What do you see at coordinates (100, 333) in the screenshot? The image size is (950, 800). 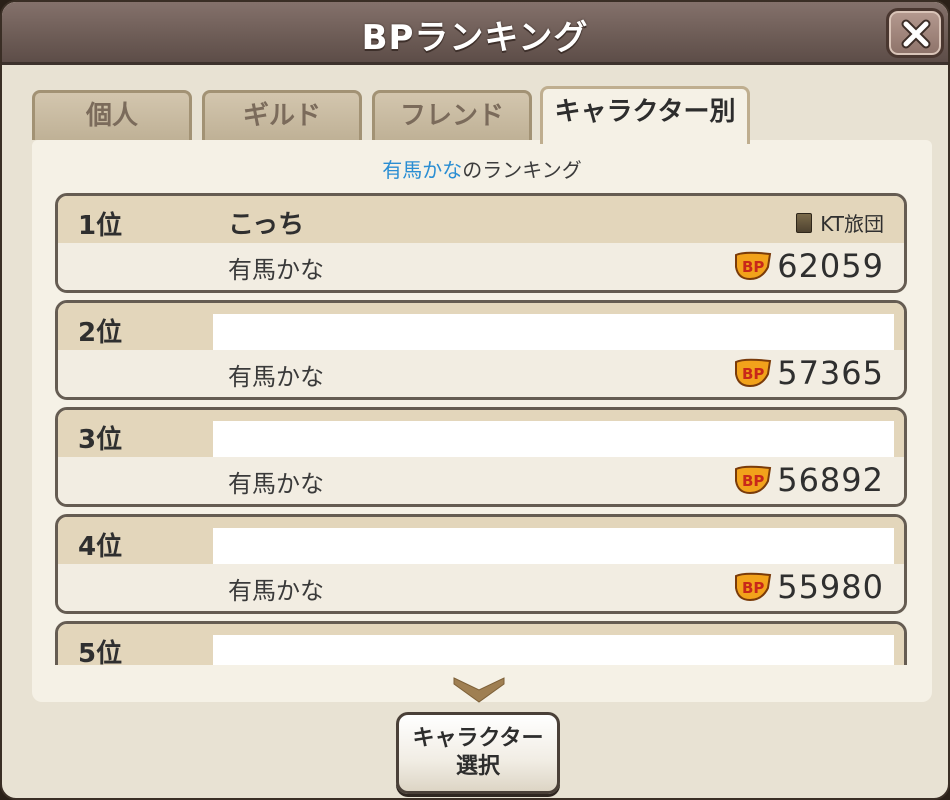 I see `entry-rank: 2位` at bounding box center [100, 333].